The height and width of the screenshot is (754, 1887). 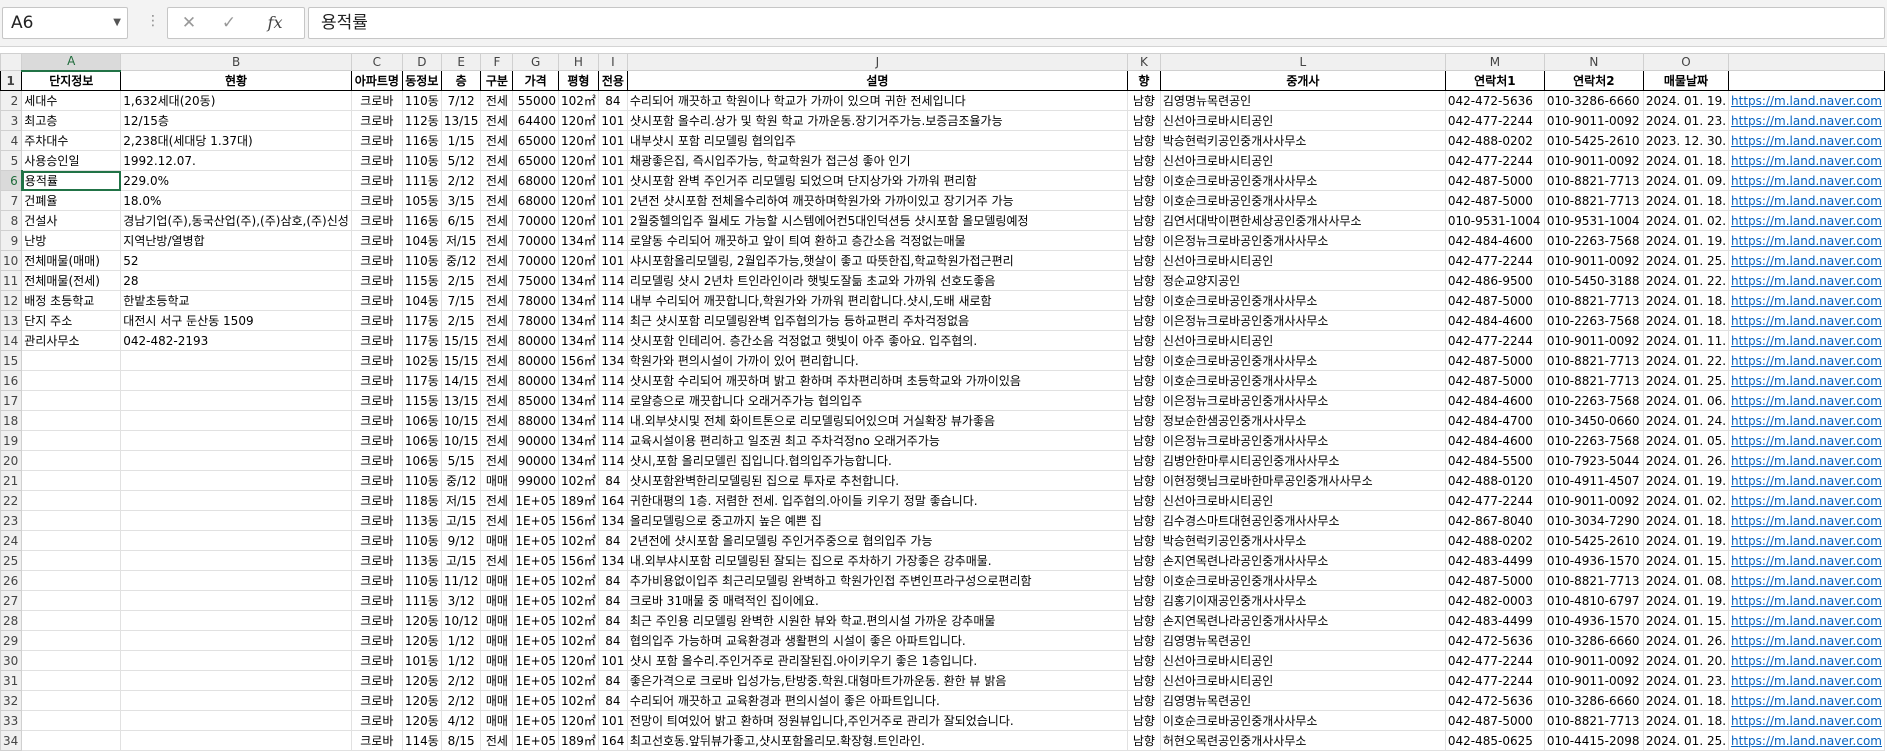 I want to click on cell: 2024. 01. 25., so click(x=1686, y=260).